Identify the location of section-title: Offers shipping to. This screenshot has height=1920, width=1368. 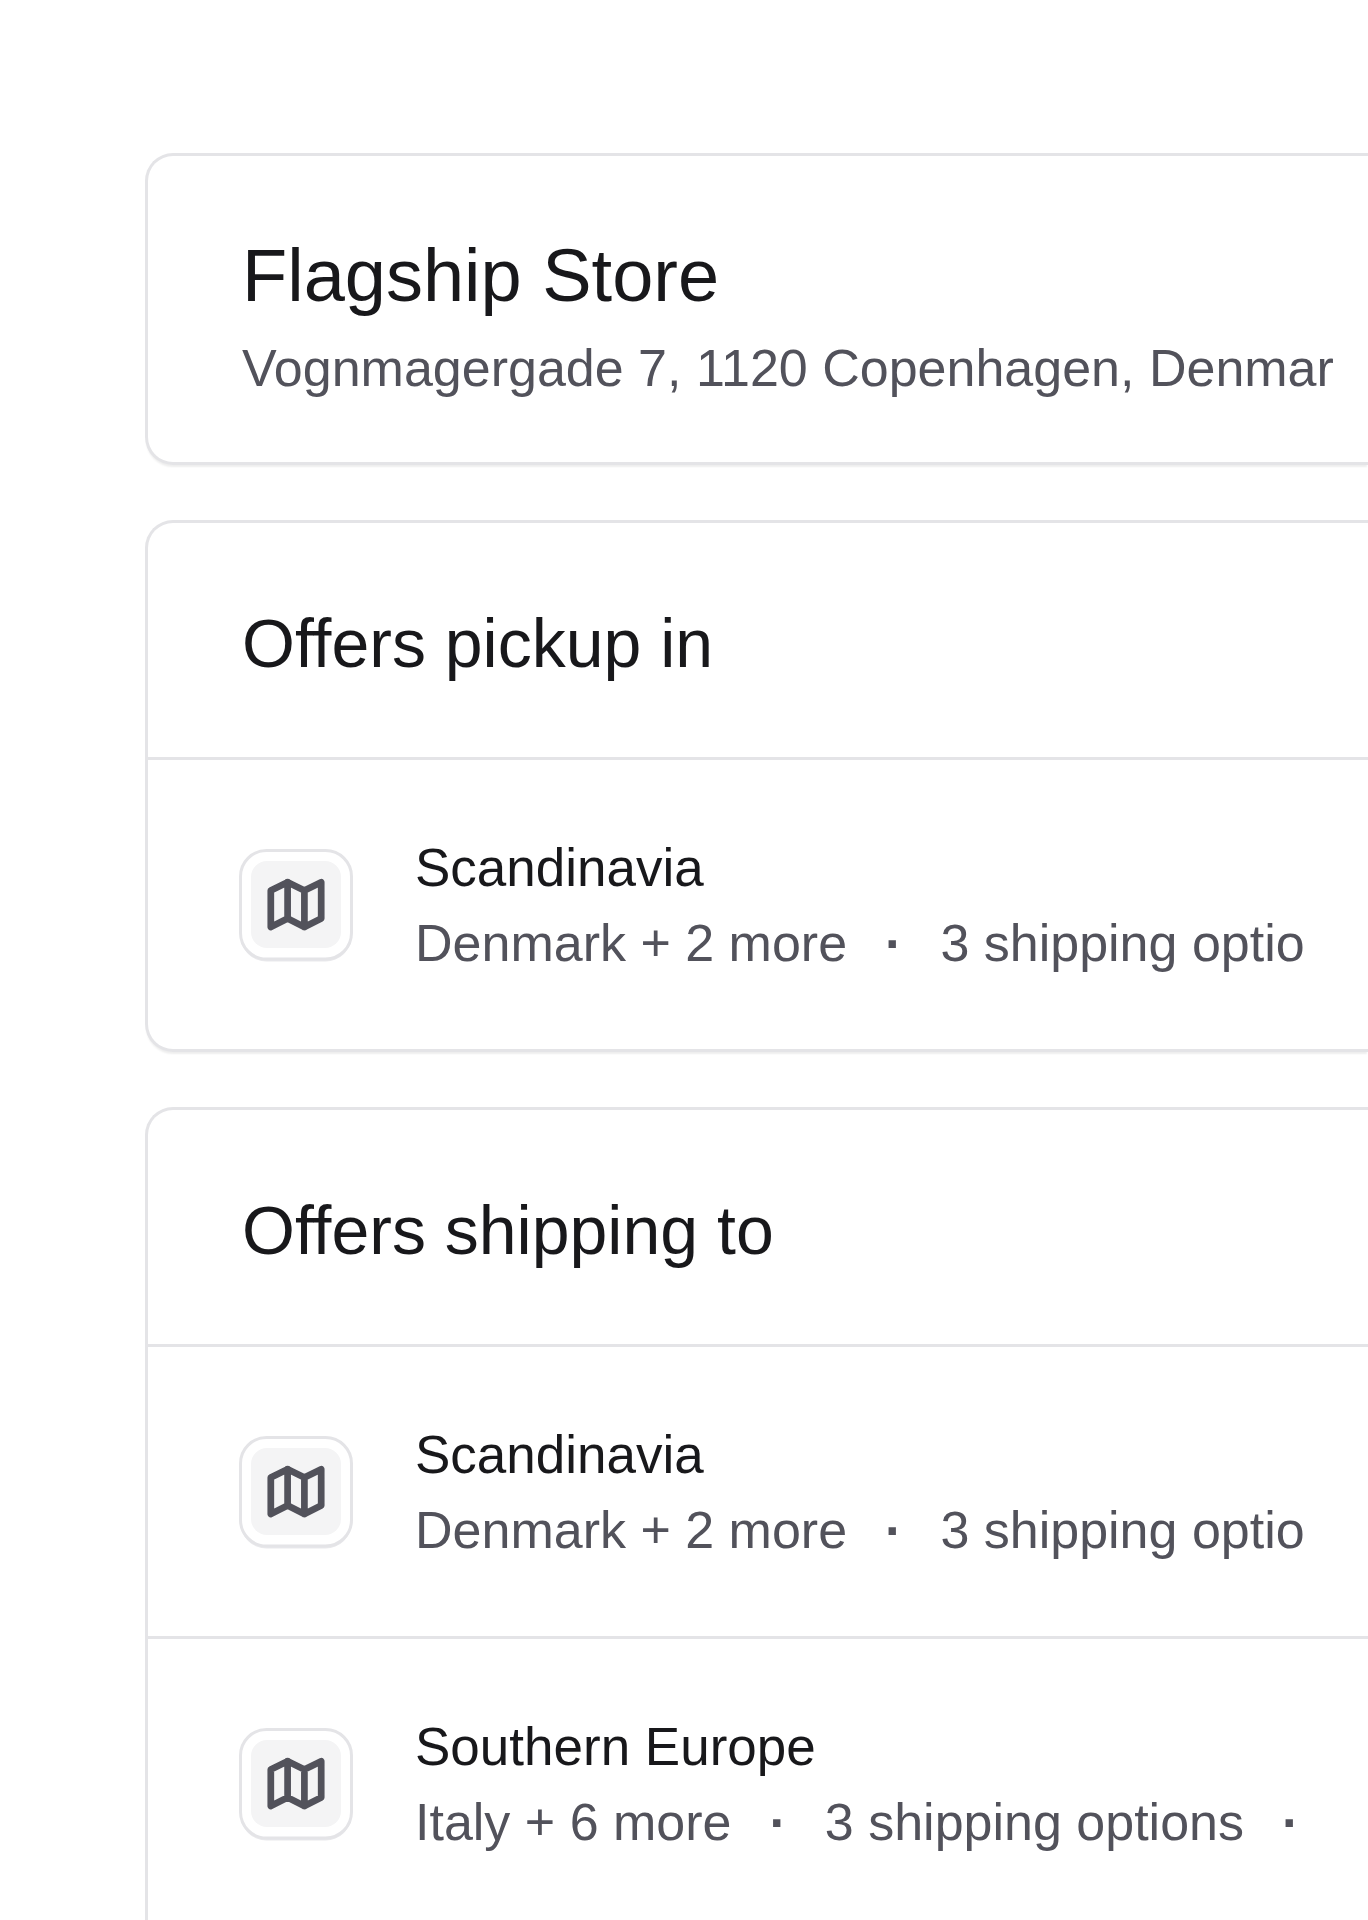
(508, 1230).